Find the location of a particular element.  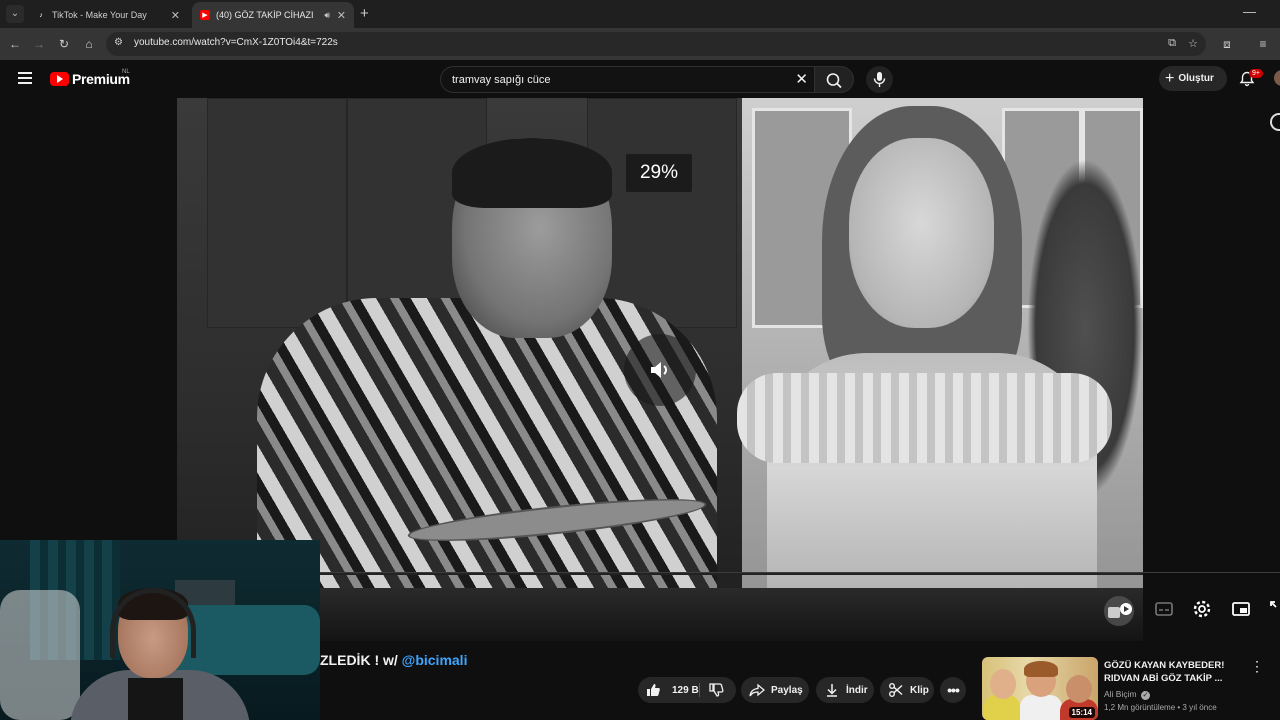

thumbs-up-icon is located at coordinates (653, 690).